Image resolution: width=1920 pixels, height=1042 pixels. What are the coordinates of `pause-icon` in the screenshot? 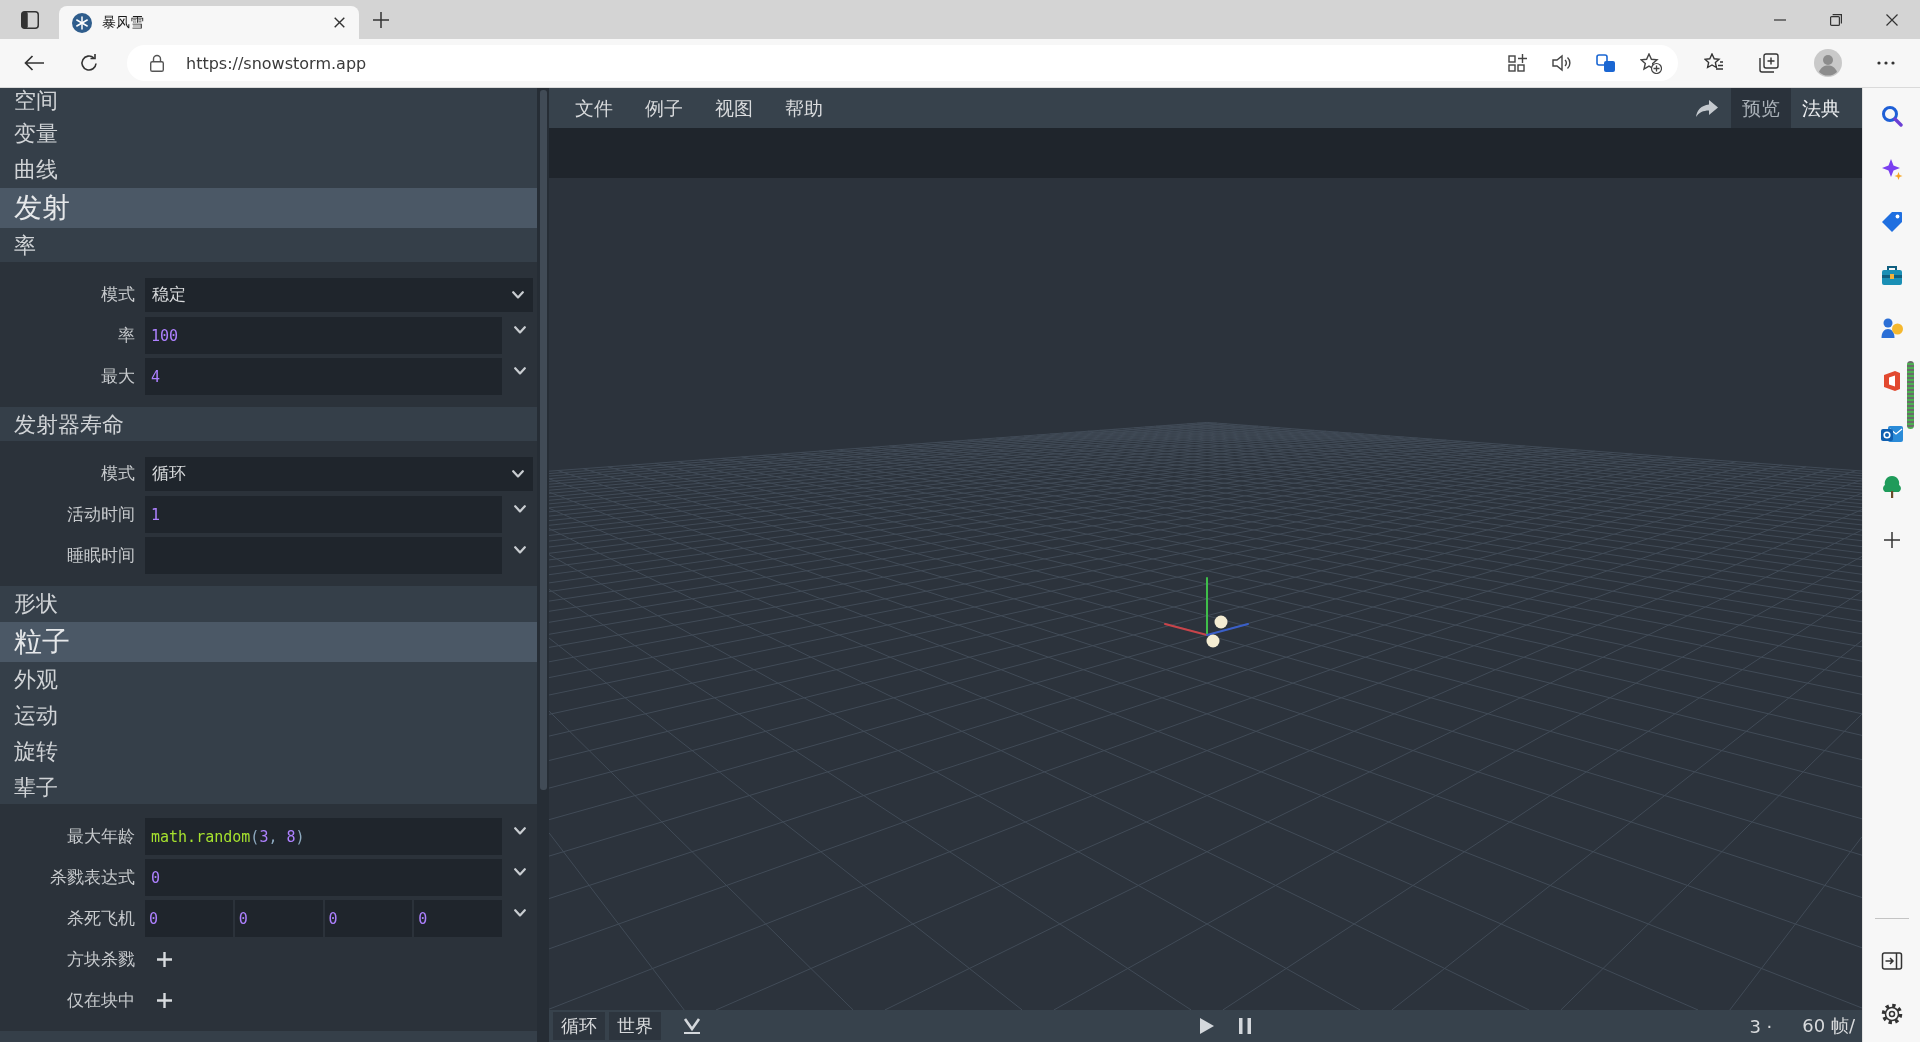 It's located at (1244, 1026).